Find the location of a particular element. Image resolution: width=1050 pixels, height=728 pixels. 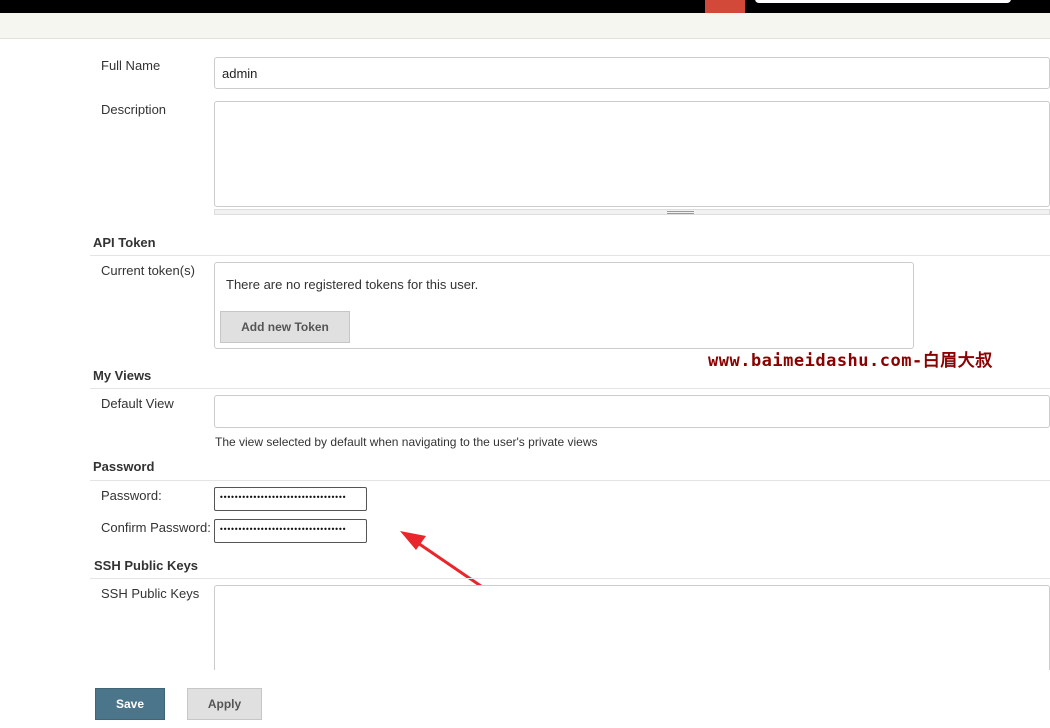

textarea-resize-handle is located at coordinates (632, 212).